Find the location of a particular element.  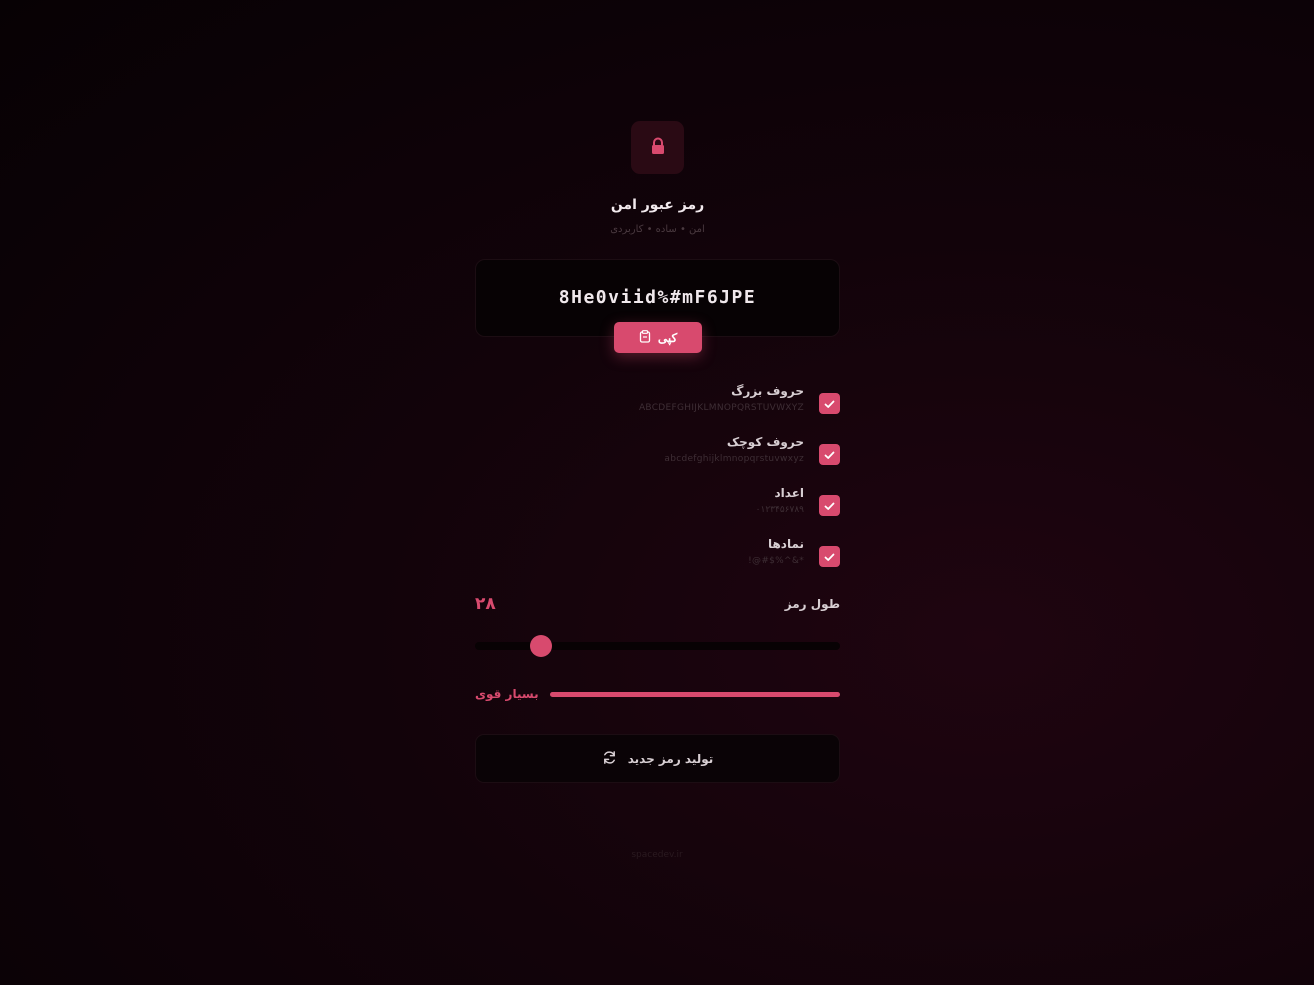

copy-label: کپی is located at coordinates (667, 337).